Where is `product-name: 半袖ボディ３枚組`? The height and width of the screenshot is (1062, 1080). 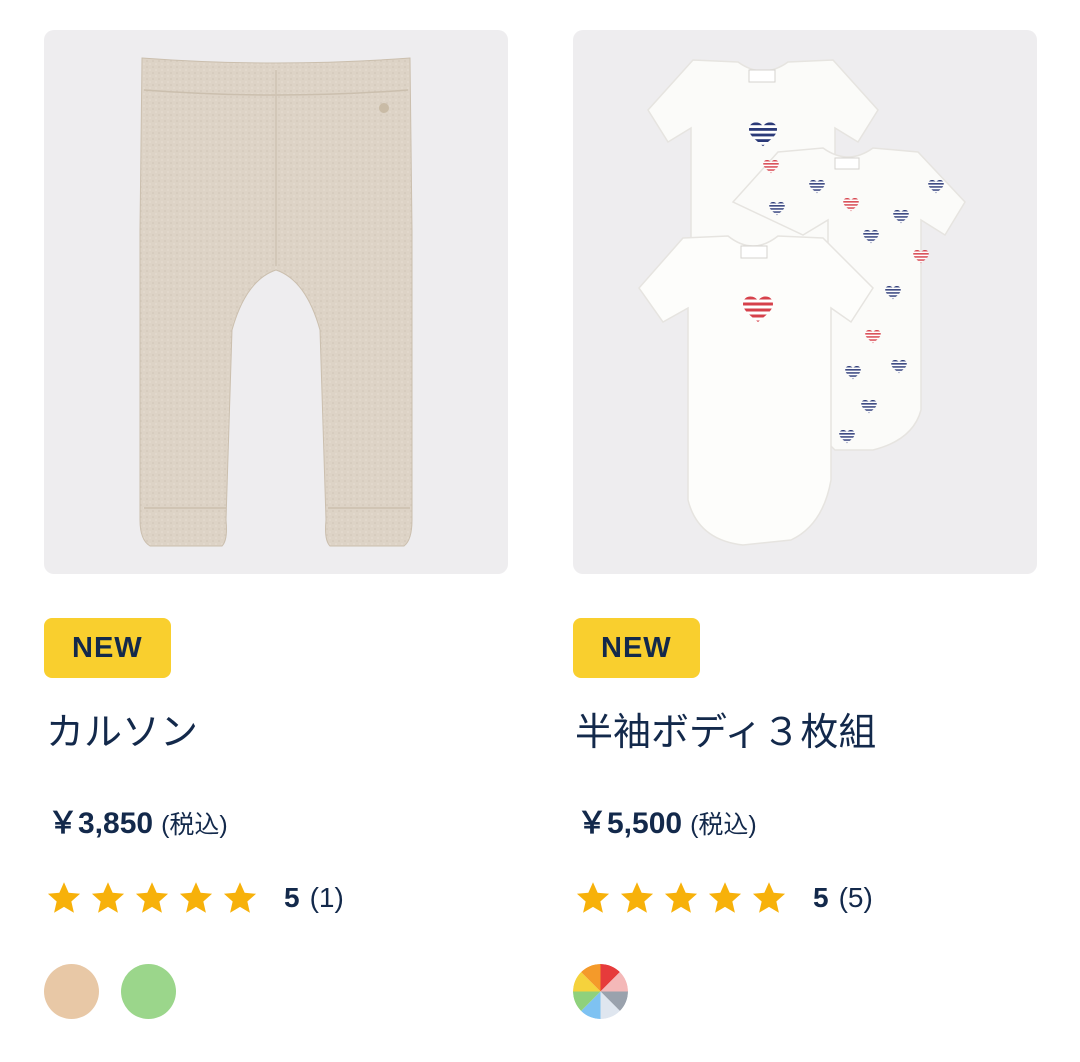
product-name: 半袖ボディ３枚組 is located at coordinates (725, 733).